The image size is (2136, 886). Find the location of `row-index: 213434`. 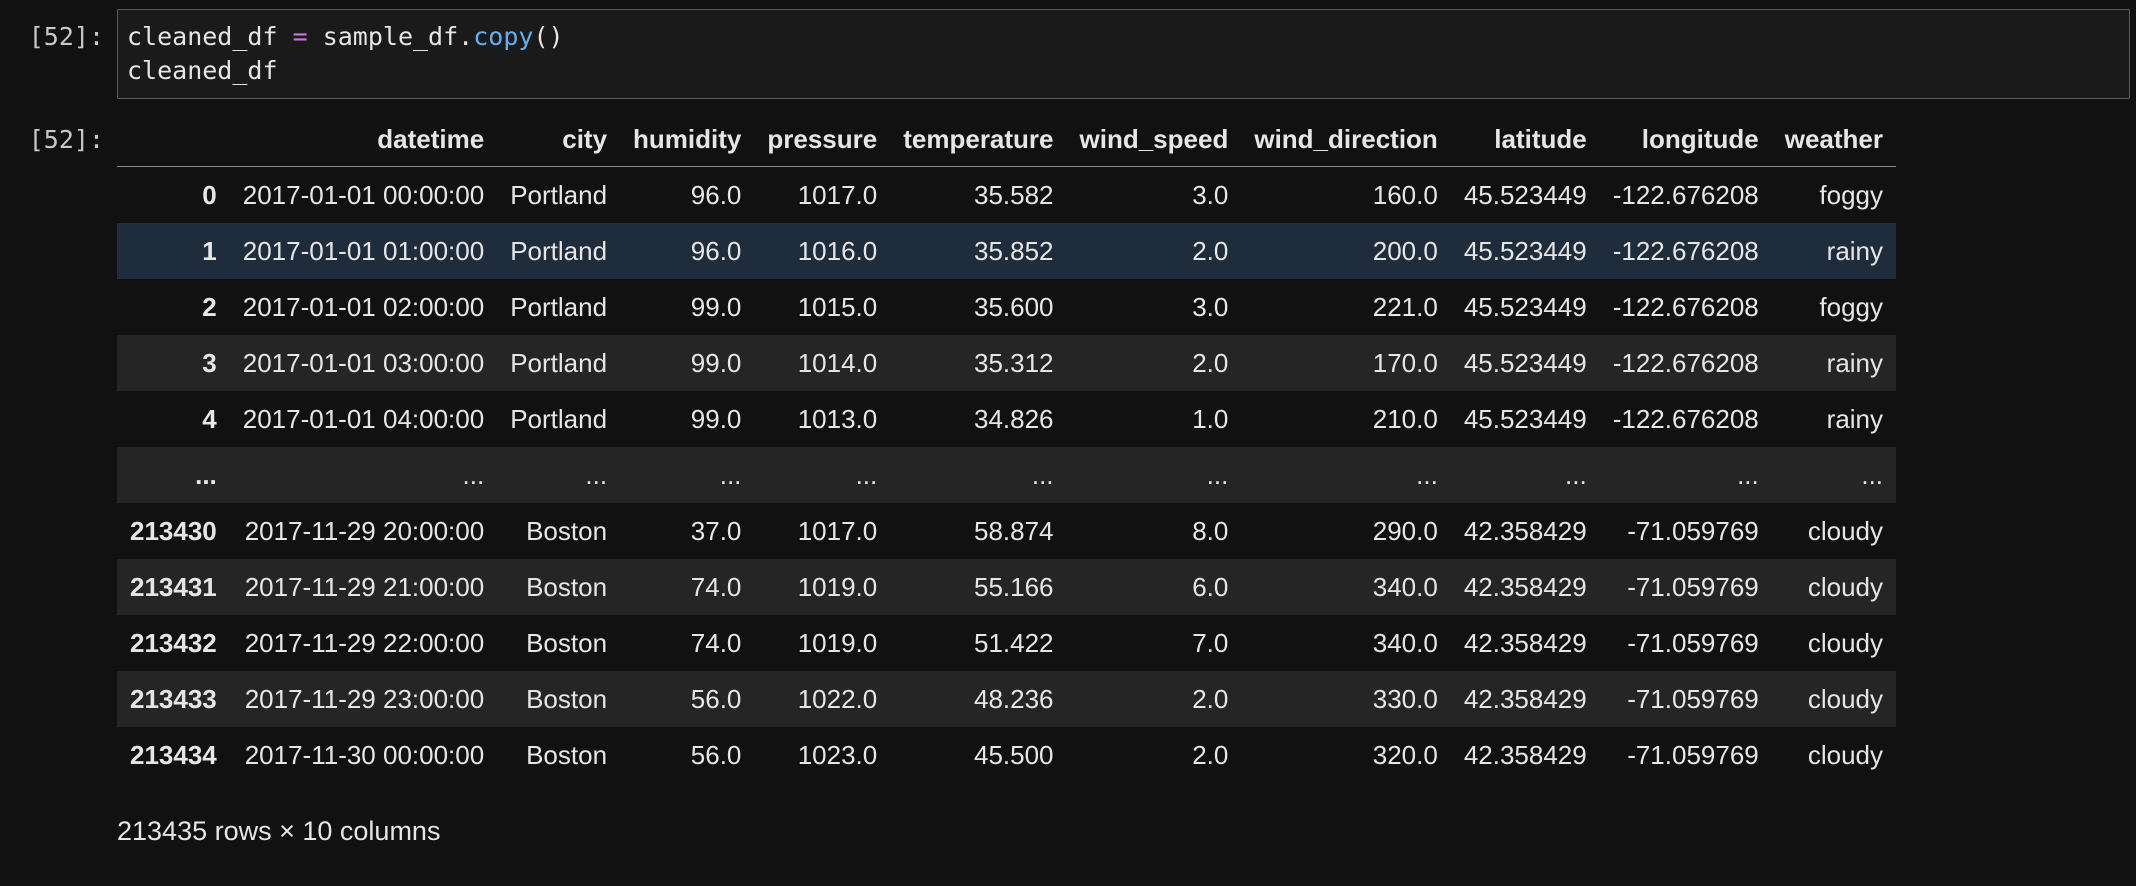

row-index: 213434 is located at coordinates (173, 754).